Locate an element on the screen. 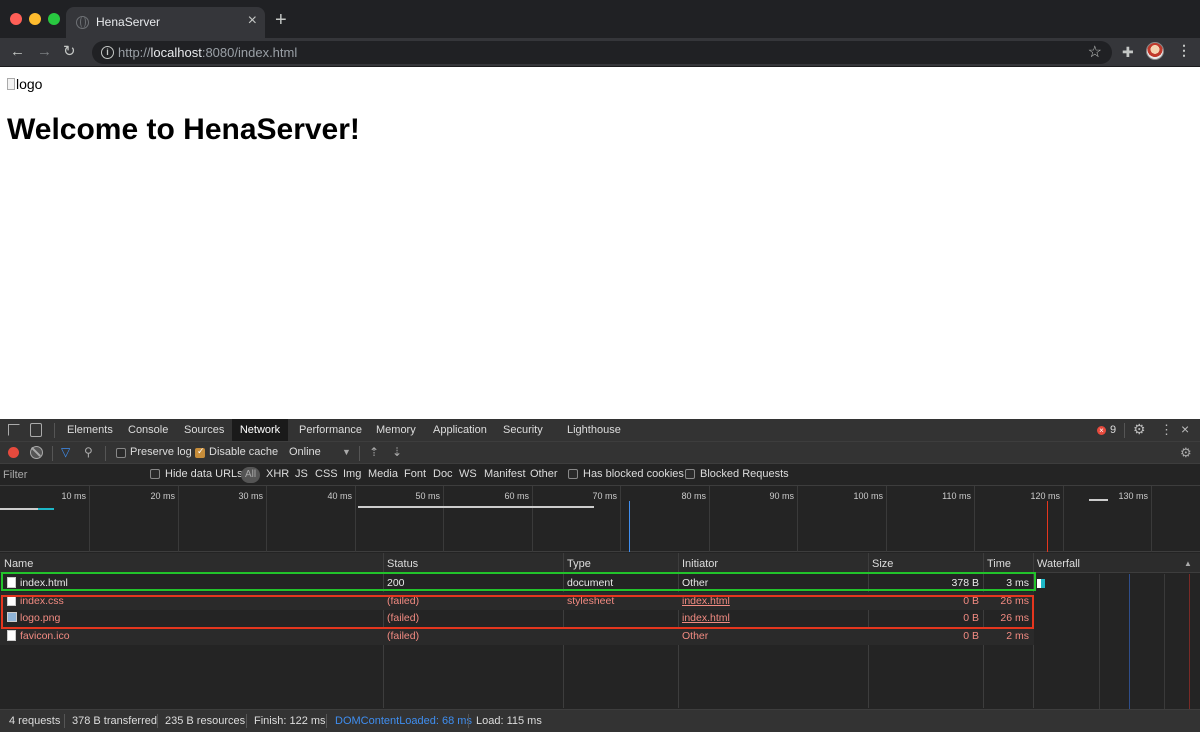 The image size is (1200, 732). devtools-close-icon: × is located at coordinates (1185, 429).